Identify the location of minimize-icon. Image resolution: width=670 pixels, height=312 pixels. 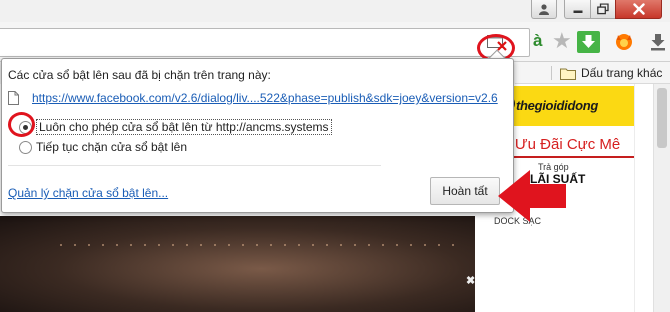
(577, 11).